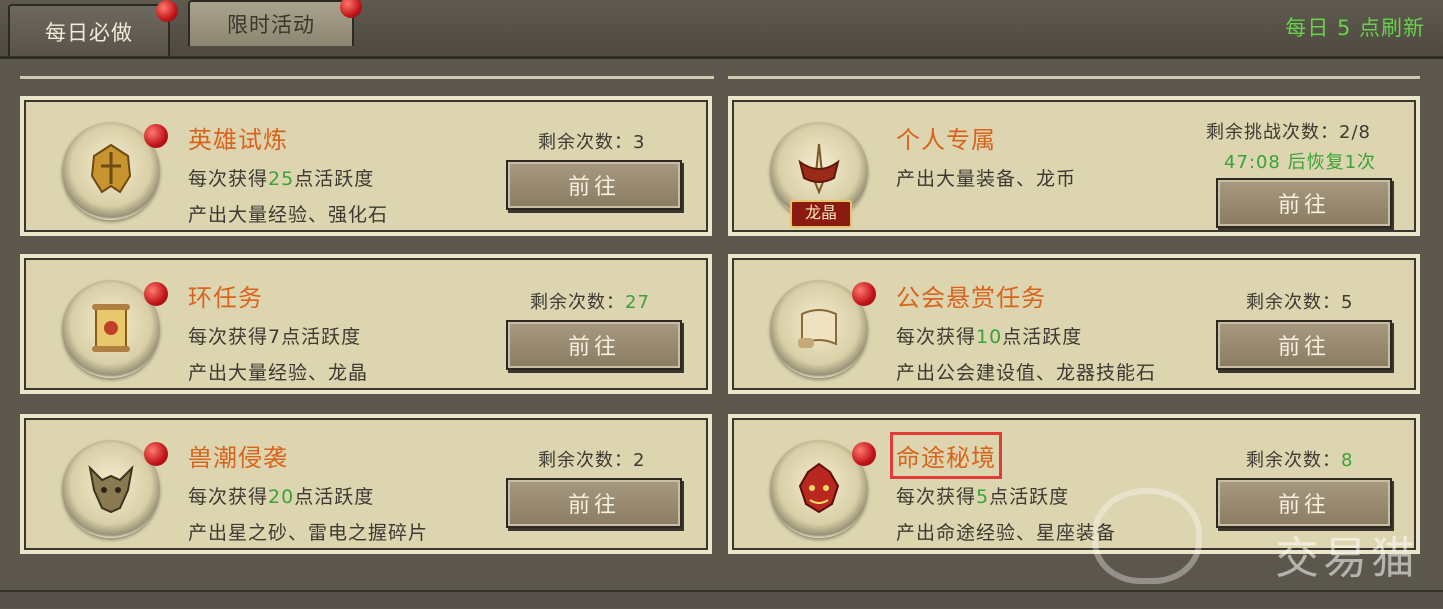  I want to click on divider-left, so click(367, 77).